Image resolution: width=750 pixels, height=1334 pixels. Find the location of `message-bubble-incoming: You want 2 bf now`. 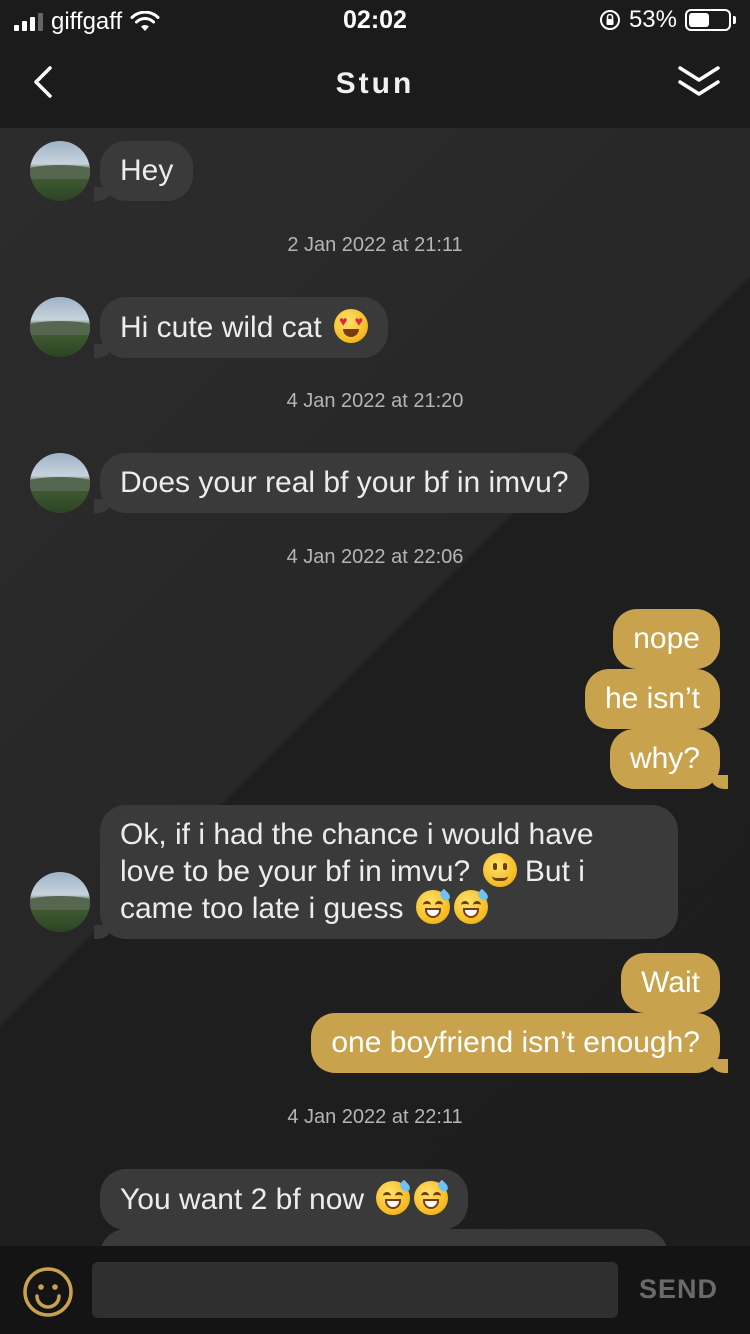

message-bubble-incoming: You want 2 bf now is located at coordinates (284, 1199).